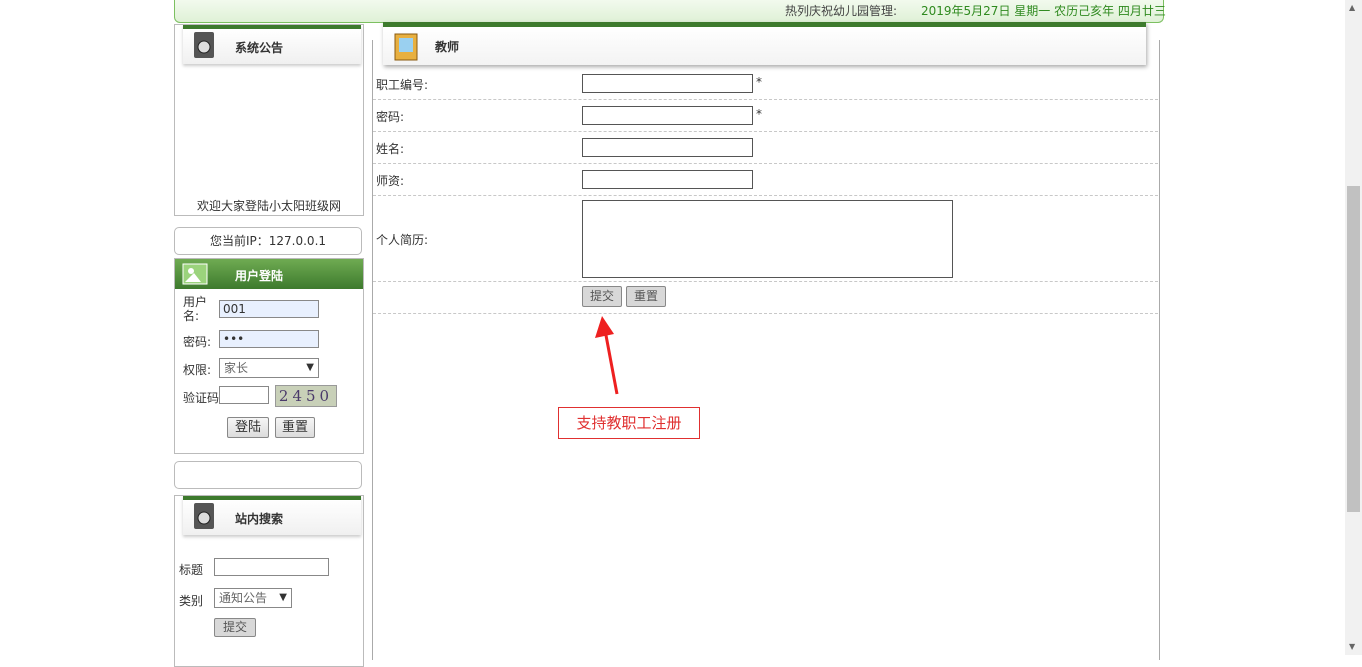  What do you see at coordinates (607, 355) in the screenshot?
I see `annotation-arrow` at bounding box center [607, 355].